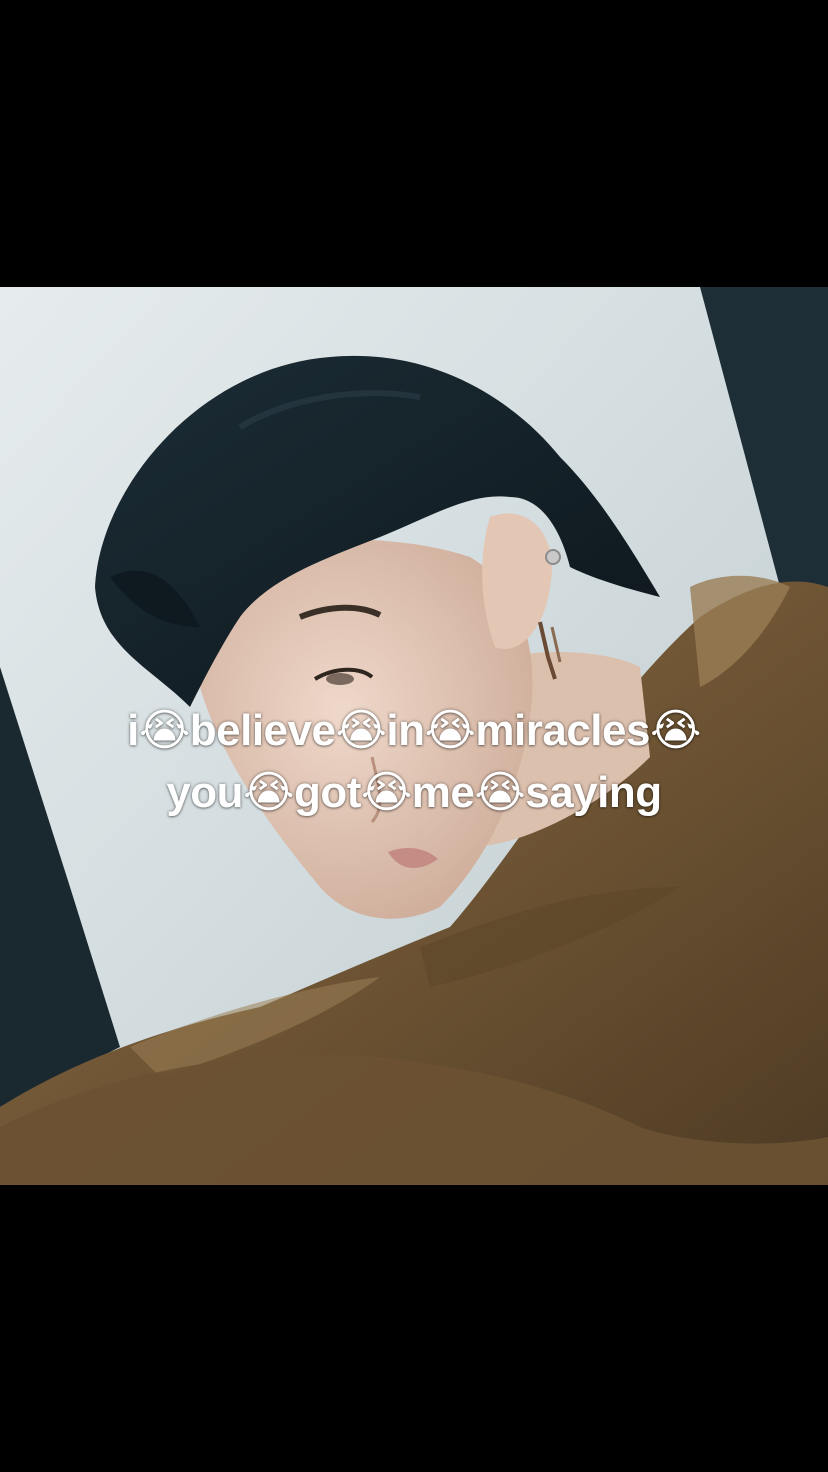  I want to click on video-caption: i😭believe😭in😭miracles😭 you😭got😭me😭saying, so click(414, 762).